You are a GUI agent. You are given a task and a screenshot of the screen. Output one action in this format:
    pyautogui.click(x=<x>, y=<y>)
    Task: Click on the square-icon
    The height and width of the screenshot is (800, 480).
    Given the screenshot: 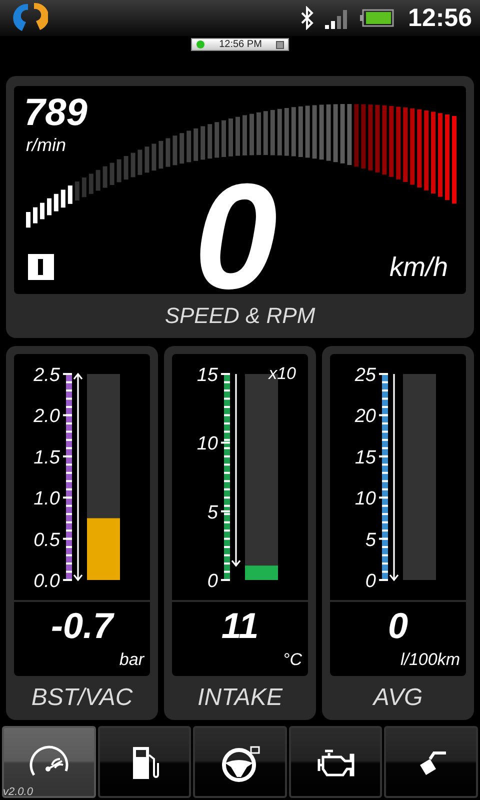 What is the action you would take?
    pyautogui.click(x=280, y=44)
    